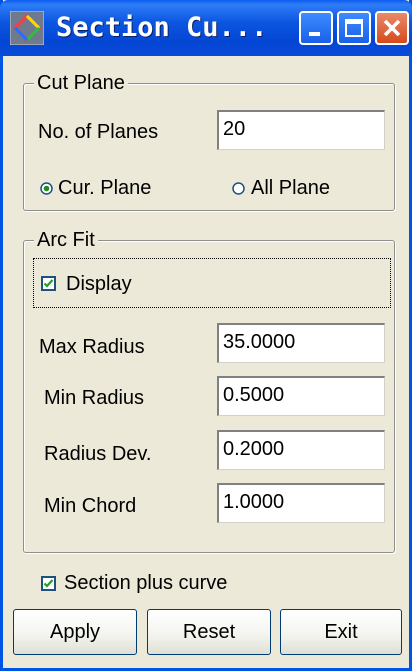  I want to click on min-radius-input: 0.5000, so click(301, 396).